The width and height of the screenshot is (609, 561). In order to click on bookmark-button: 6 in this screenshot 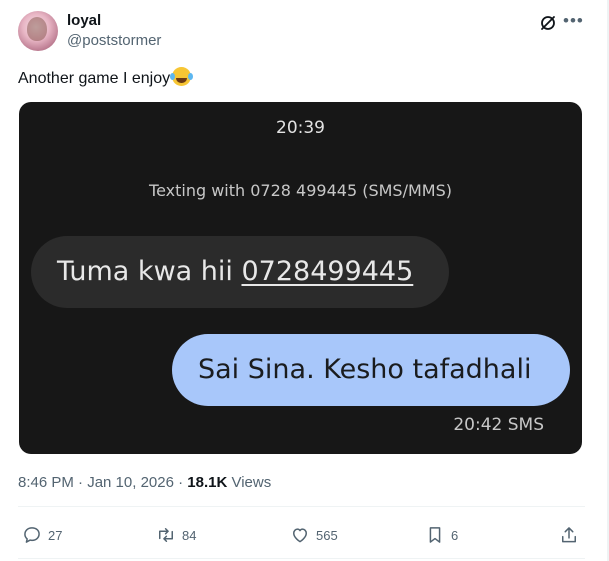, I will do `click(441, 535)`.